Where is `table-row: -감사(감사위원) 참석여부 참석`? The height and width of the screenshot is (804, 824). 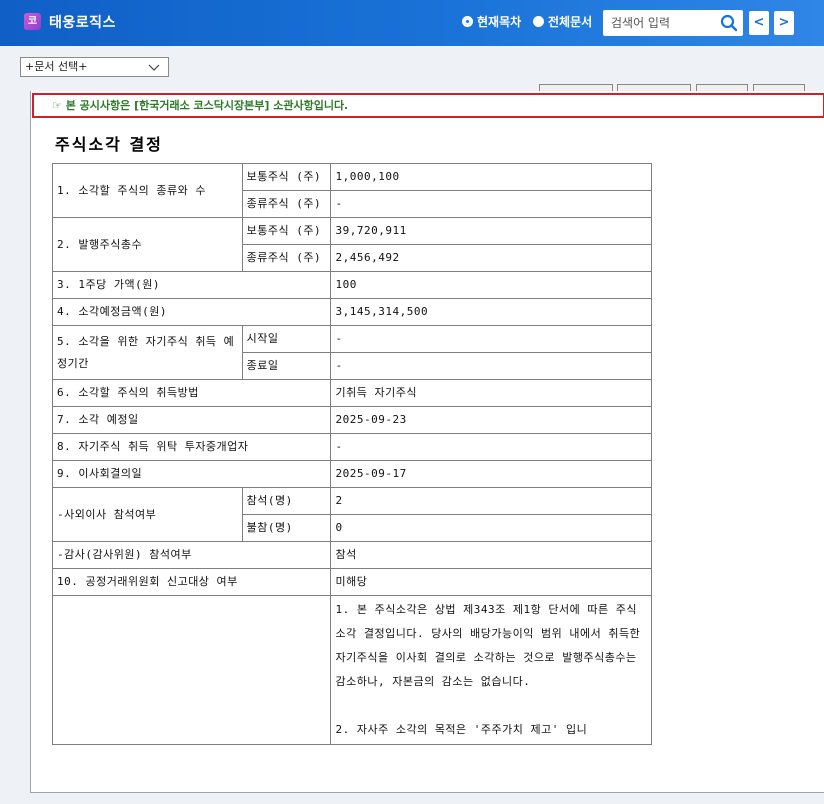 table-row: -감사(감사위원) 참석여부 참석 is located at coordinates (351, 555).